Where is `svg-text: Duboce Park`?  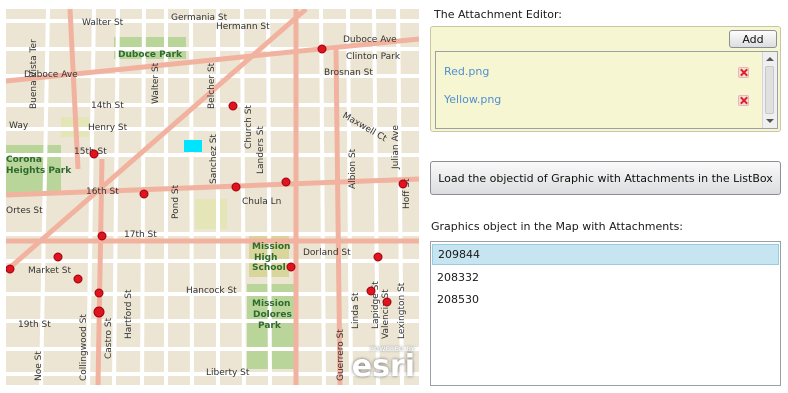
svg-text: Duboce Park is located at coordinates (150, 55).